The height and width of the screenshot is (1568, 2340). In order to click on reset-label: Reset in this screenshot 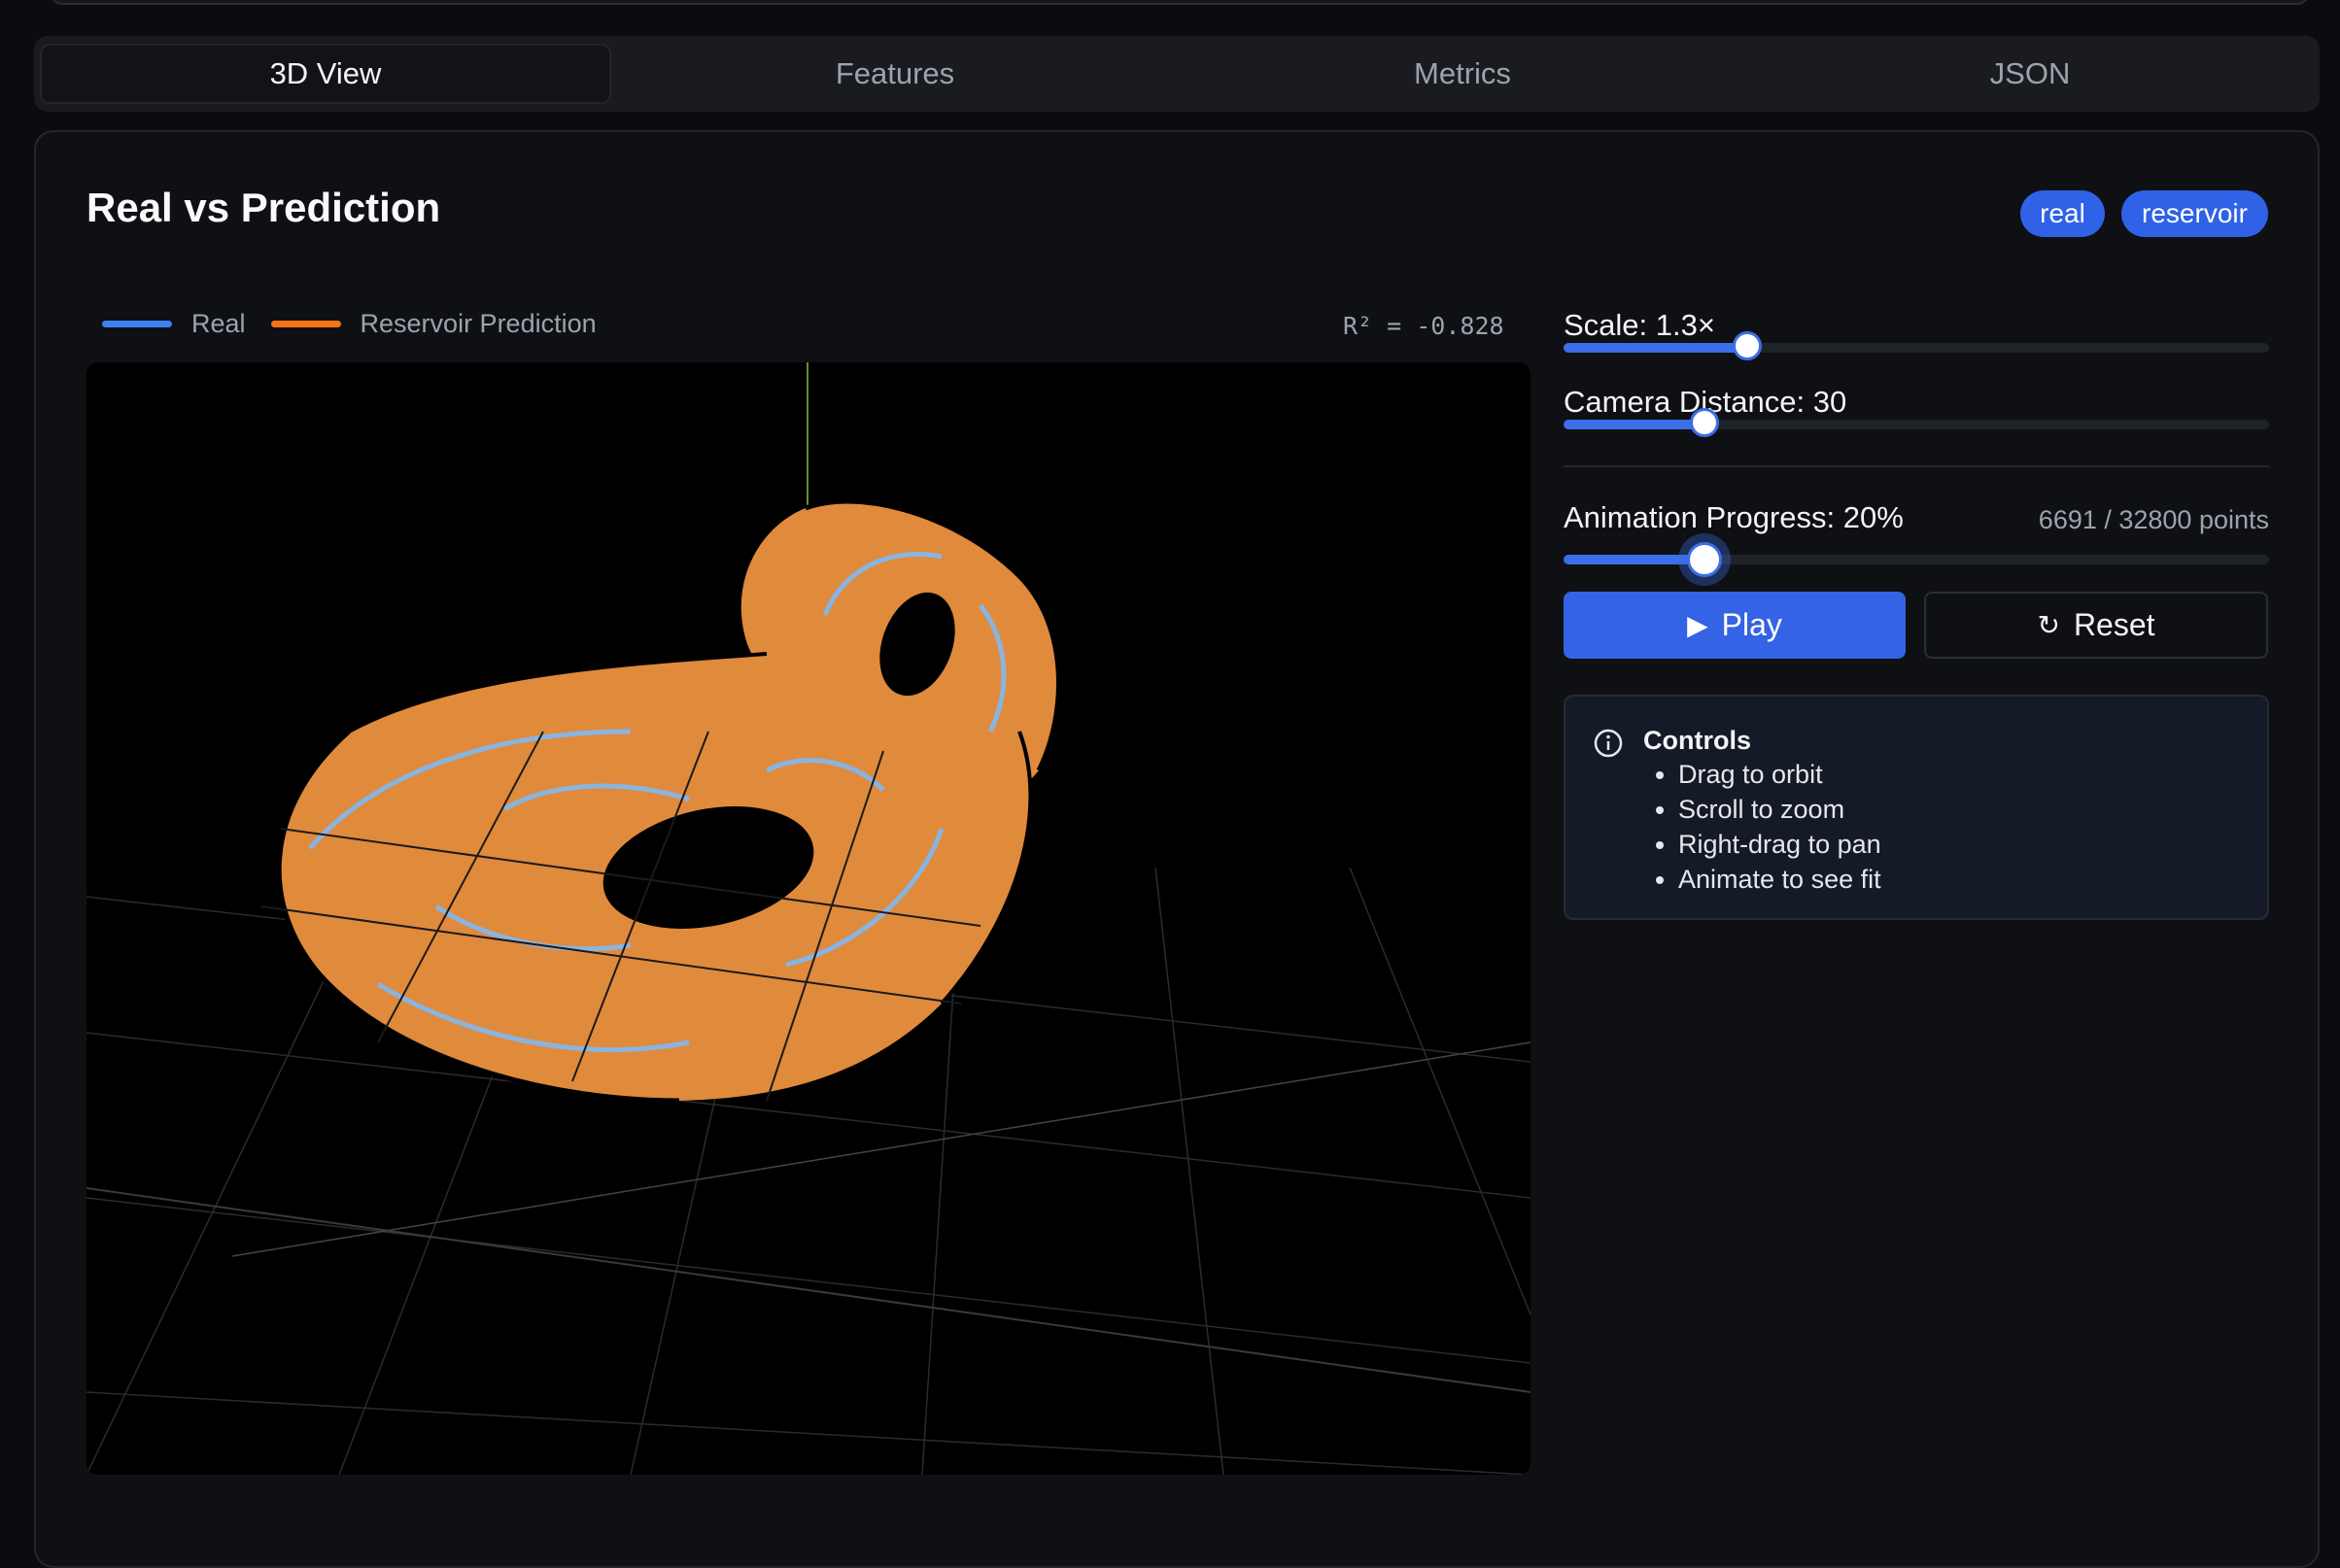, I will do `click(2114, 624)`.